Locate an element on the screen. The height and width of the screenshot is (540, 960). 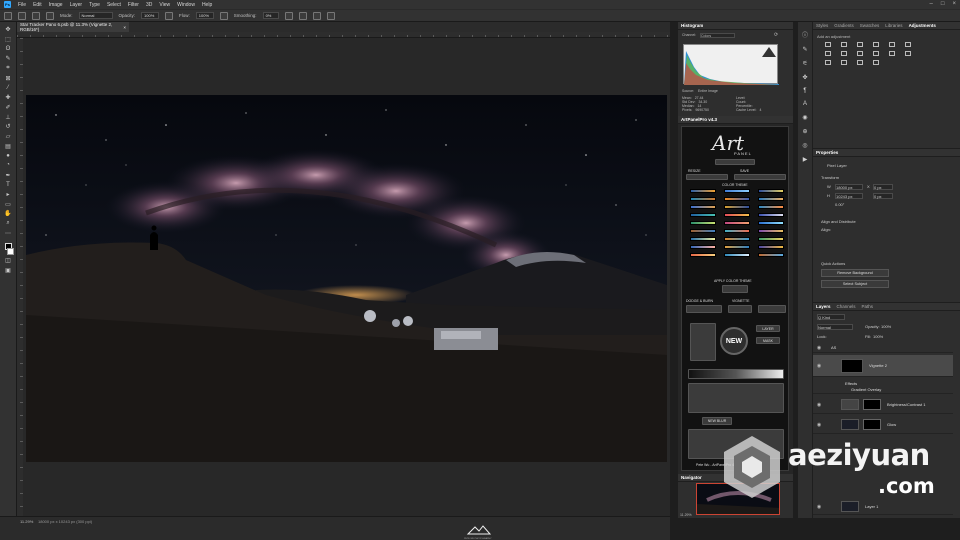
actions-icon: ▶ is located at coordinates (805, 159).